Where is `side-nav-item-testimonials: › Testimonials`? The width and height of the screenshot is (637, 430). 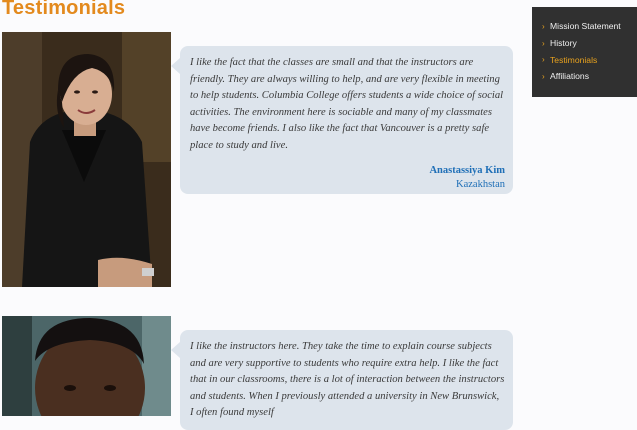 side-nav-item-testimonials: › Testimonials is located at coordinates (589, 59).